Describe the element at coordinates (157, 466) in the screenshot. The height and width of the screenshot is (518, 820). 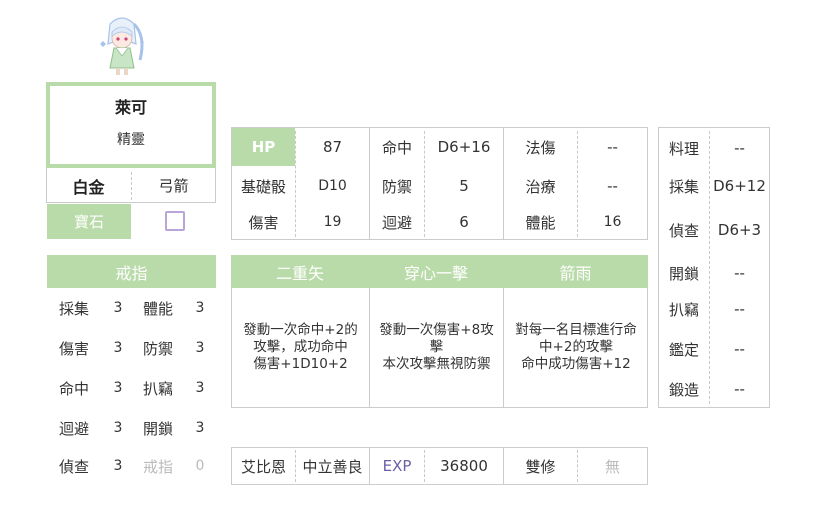
I see `ring-stat-label: 戒指` at that location.